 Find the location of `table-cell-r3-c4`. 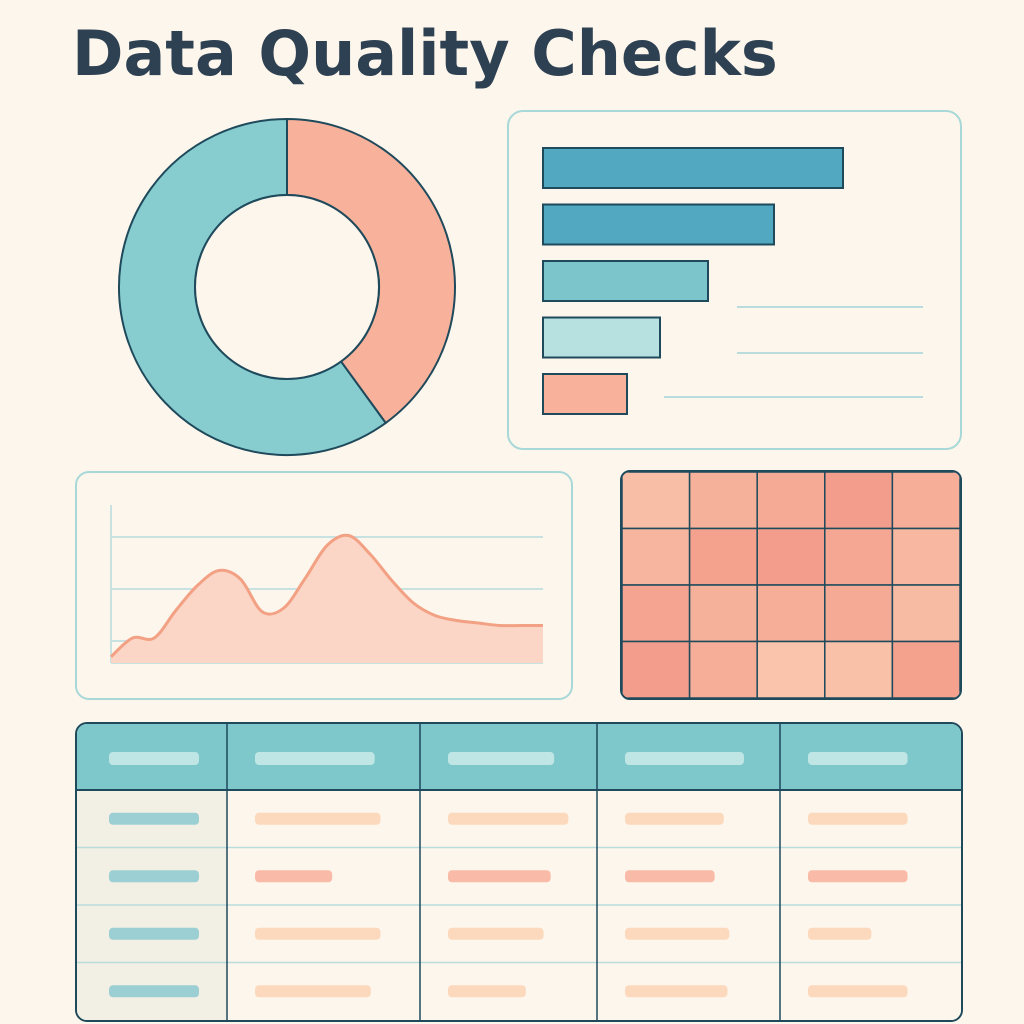

table-cell-r3-c4 is located at coordinates (677, 933).